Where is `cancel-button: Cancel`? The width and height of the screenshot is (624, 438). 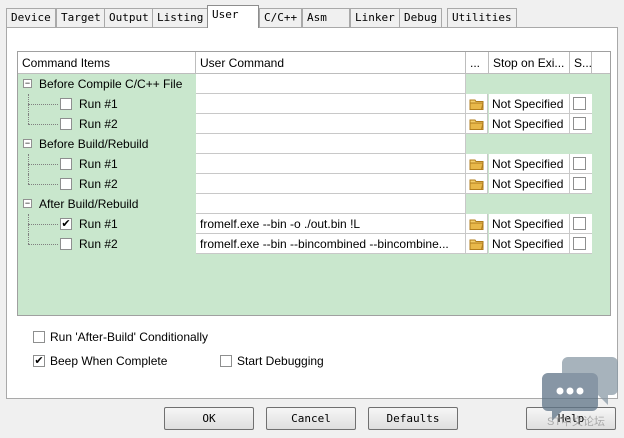 cancel-button: Cancel is located at coordinates (311, 418).